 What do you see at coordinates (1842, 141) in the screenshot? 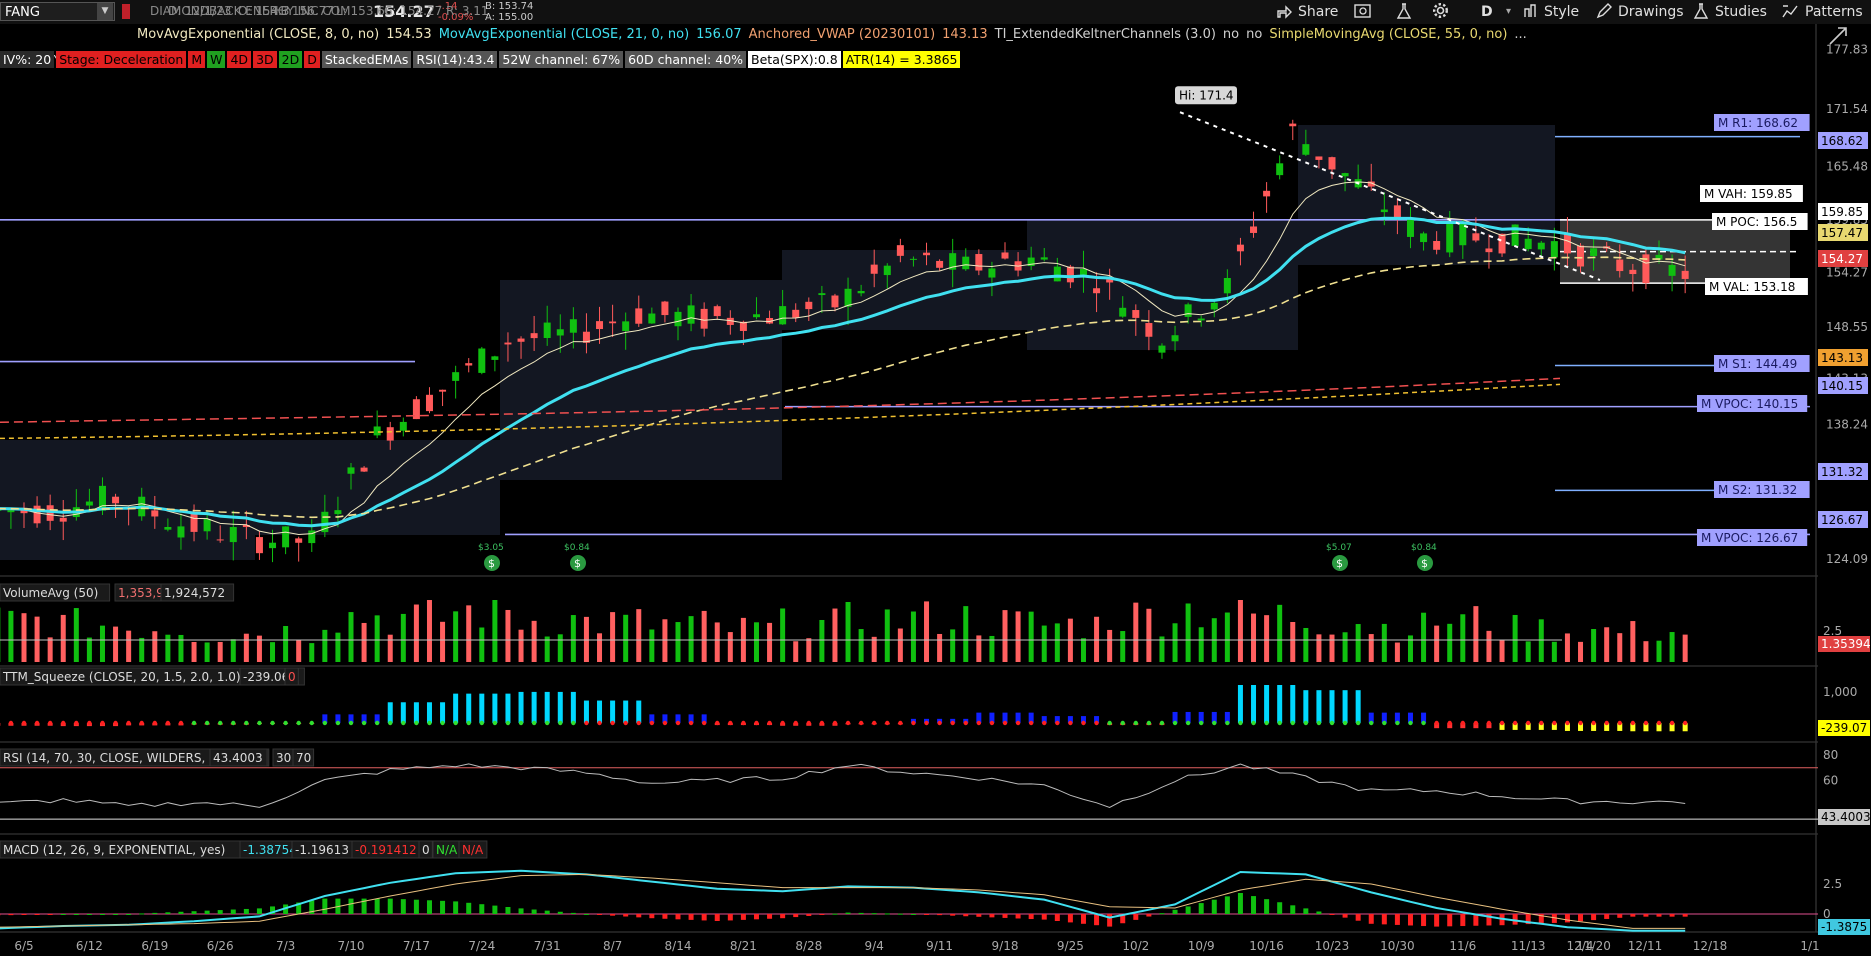
I see `price-axis-badge-text: 168.62` at bounding box center [1842, 141].